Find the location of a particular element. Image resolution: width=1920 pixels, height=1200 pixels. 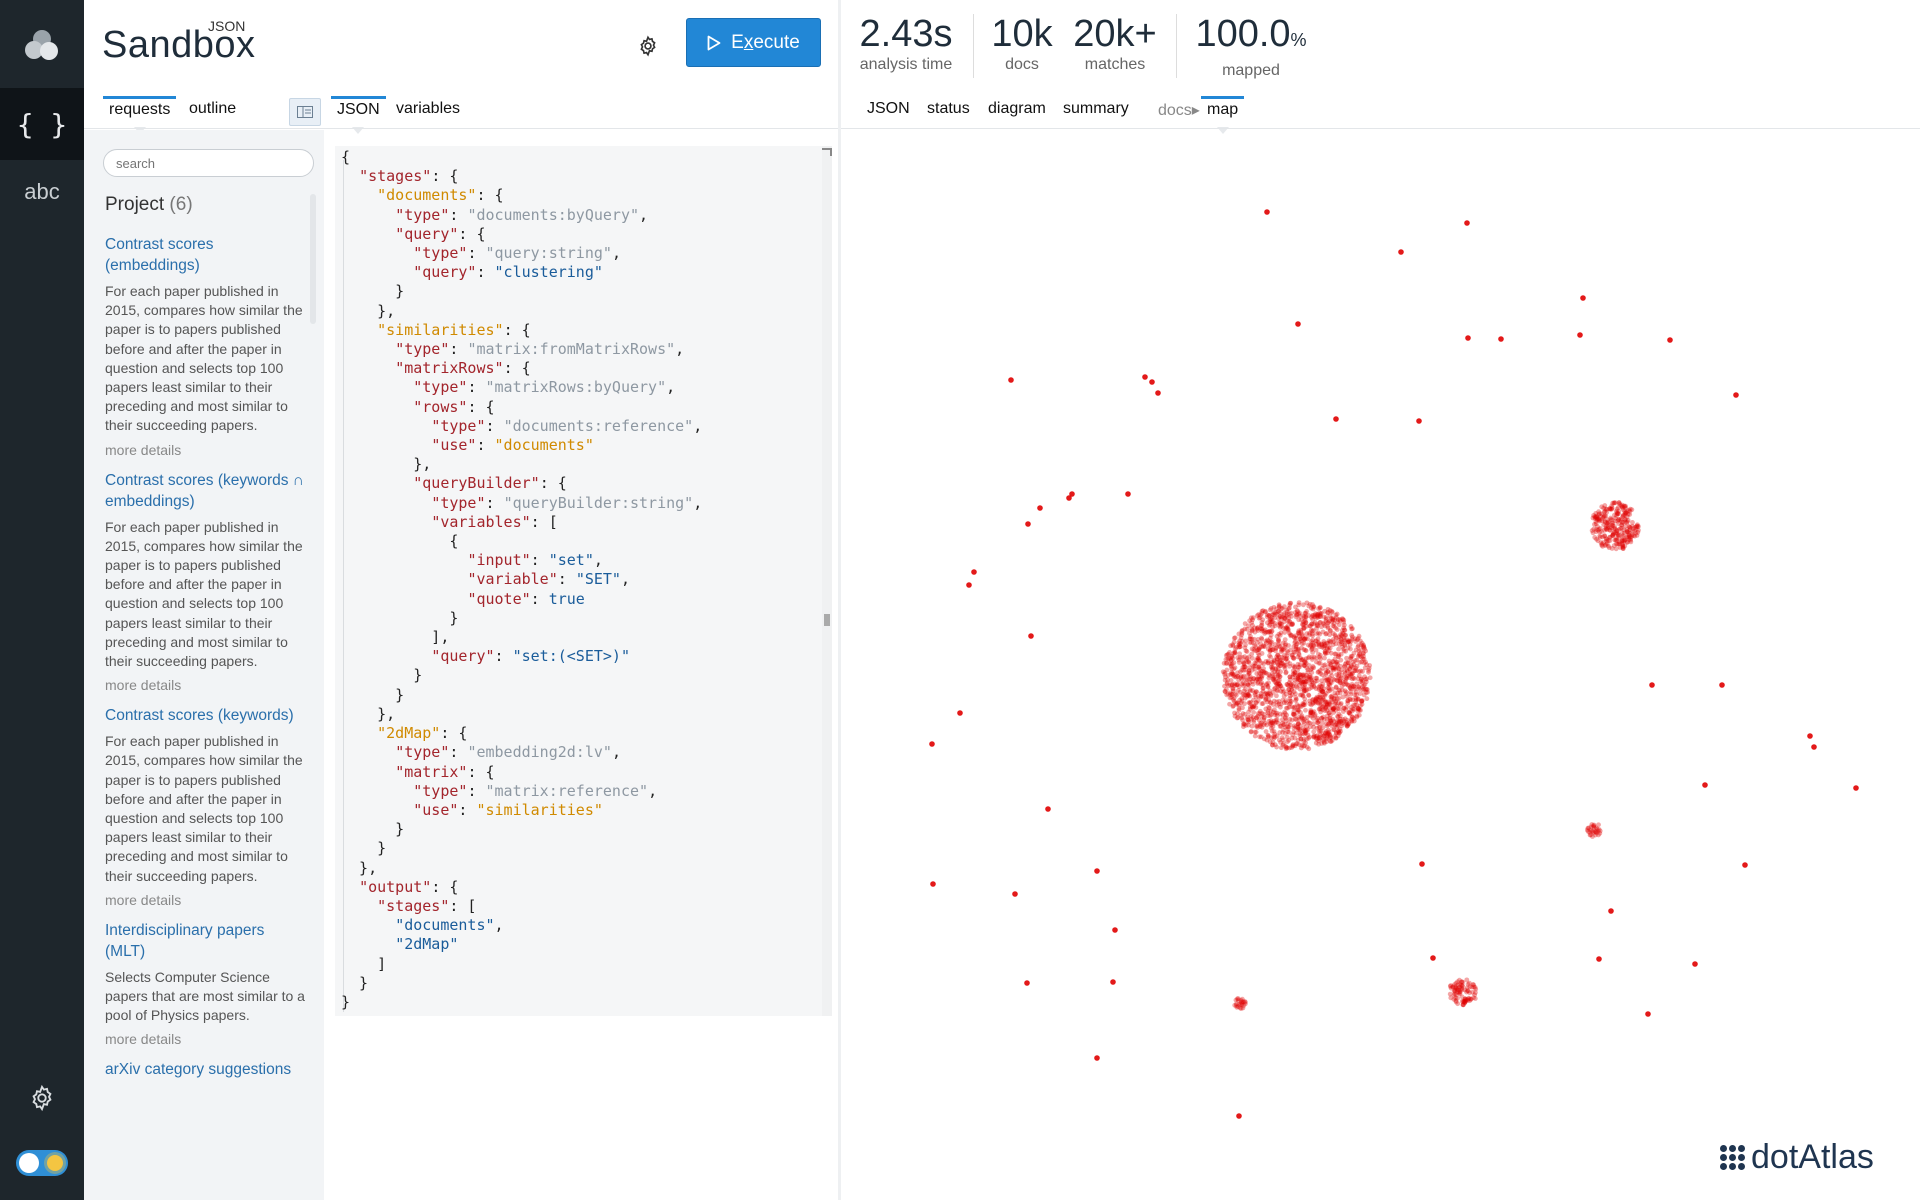

tab-variables: variables is located at coordinates (428, 111).